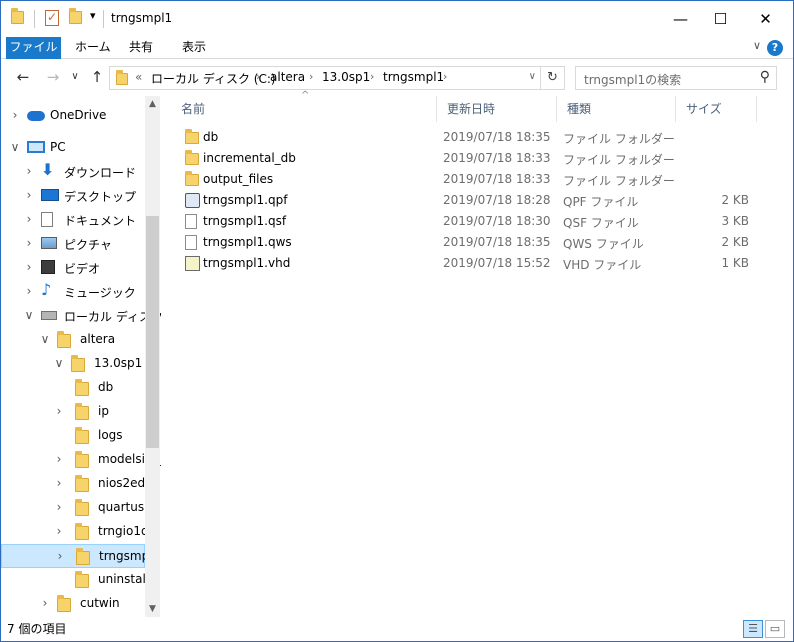  I want to click on scroll-thumb, so click(152, 332).